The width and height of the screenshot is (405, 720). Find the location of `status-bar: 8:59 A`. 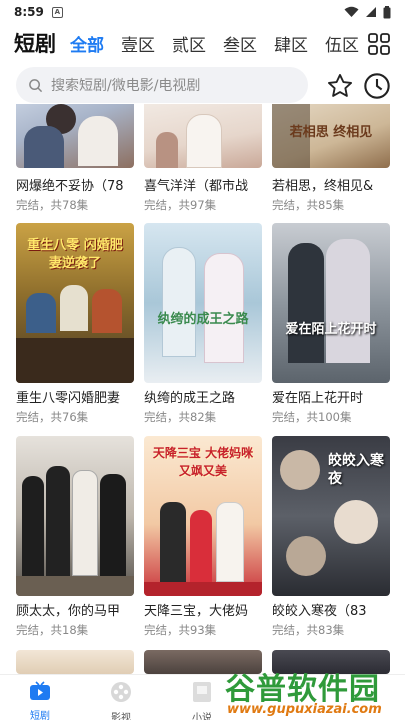

status-bar: 8:59 A is located at coordinates (202, 12).